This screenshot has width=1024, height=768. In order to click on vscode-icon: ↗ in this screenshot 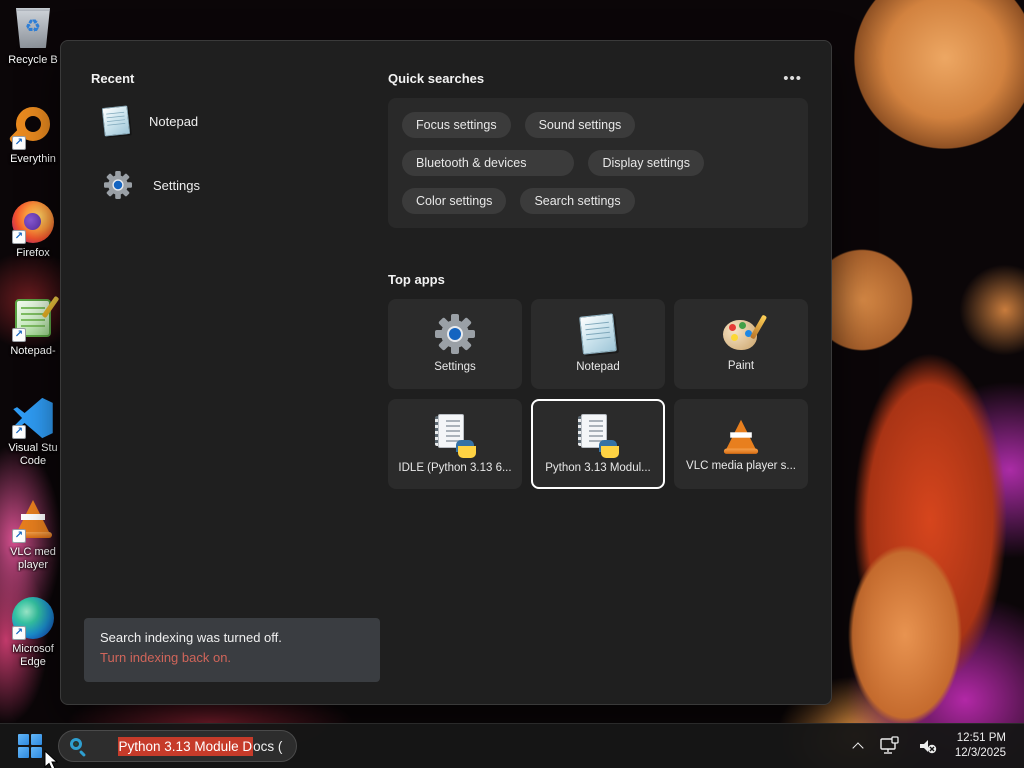, I will do `click(33, 418)`.